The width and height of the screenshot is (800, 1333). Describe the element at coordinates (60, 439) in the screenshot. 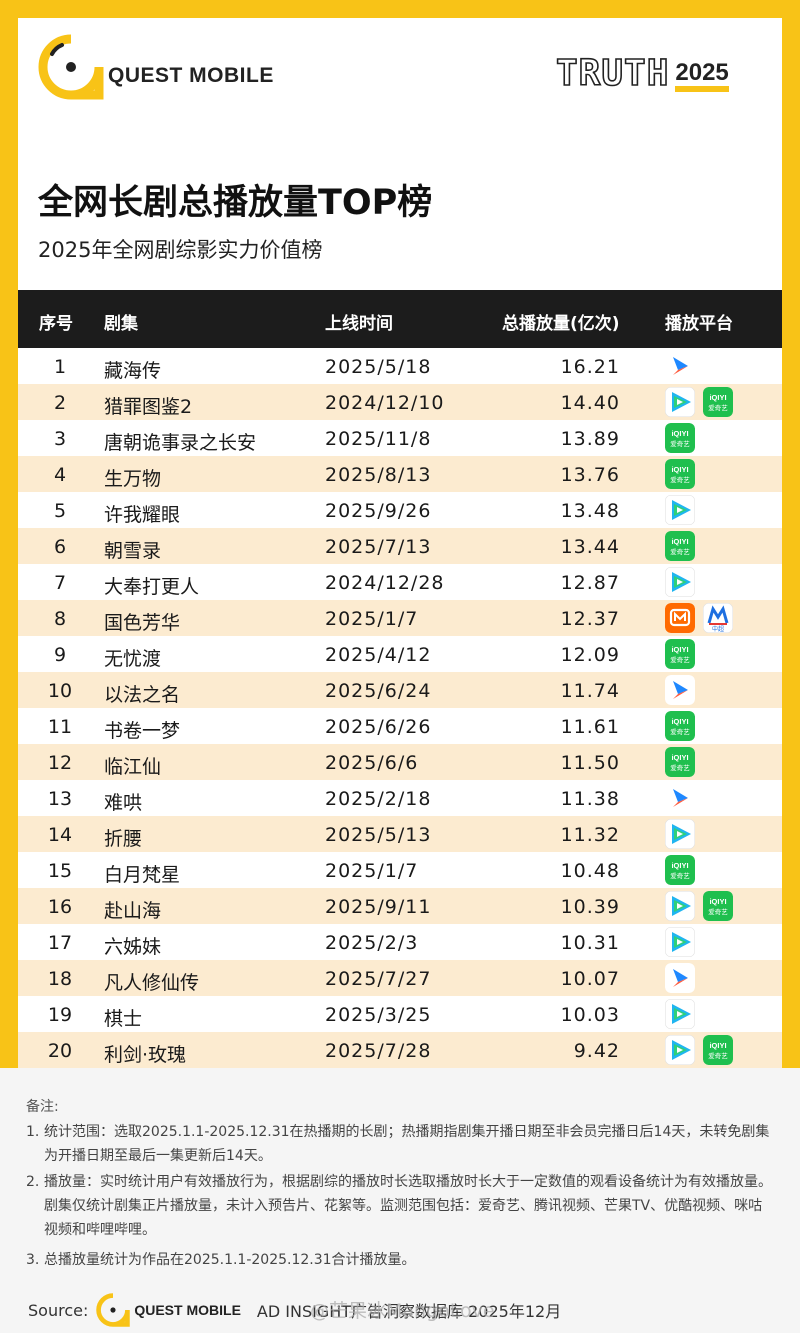

I see `rank-cell: 3` at that location.